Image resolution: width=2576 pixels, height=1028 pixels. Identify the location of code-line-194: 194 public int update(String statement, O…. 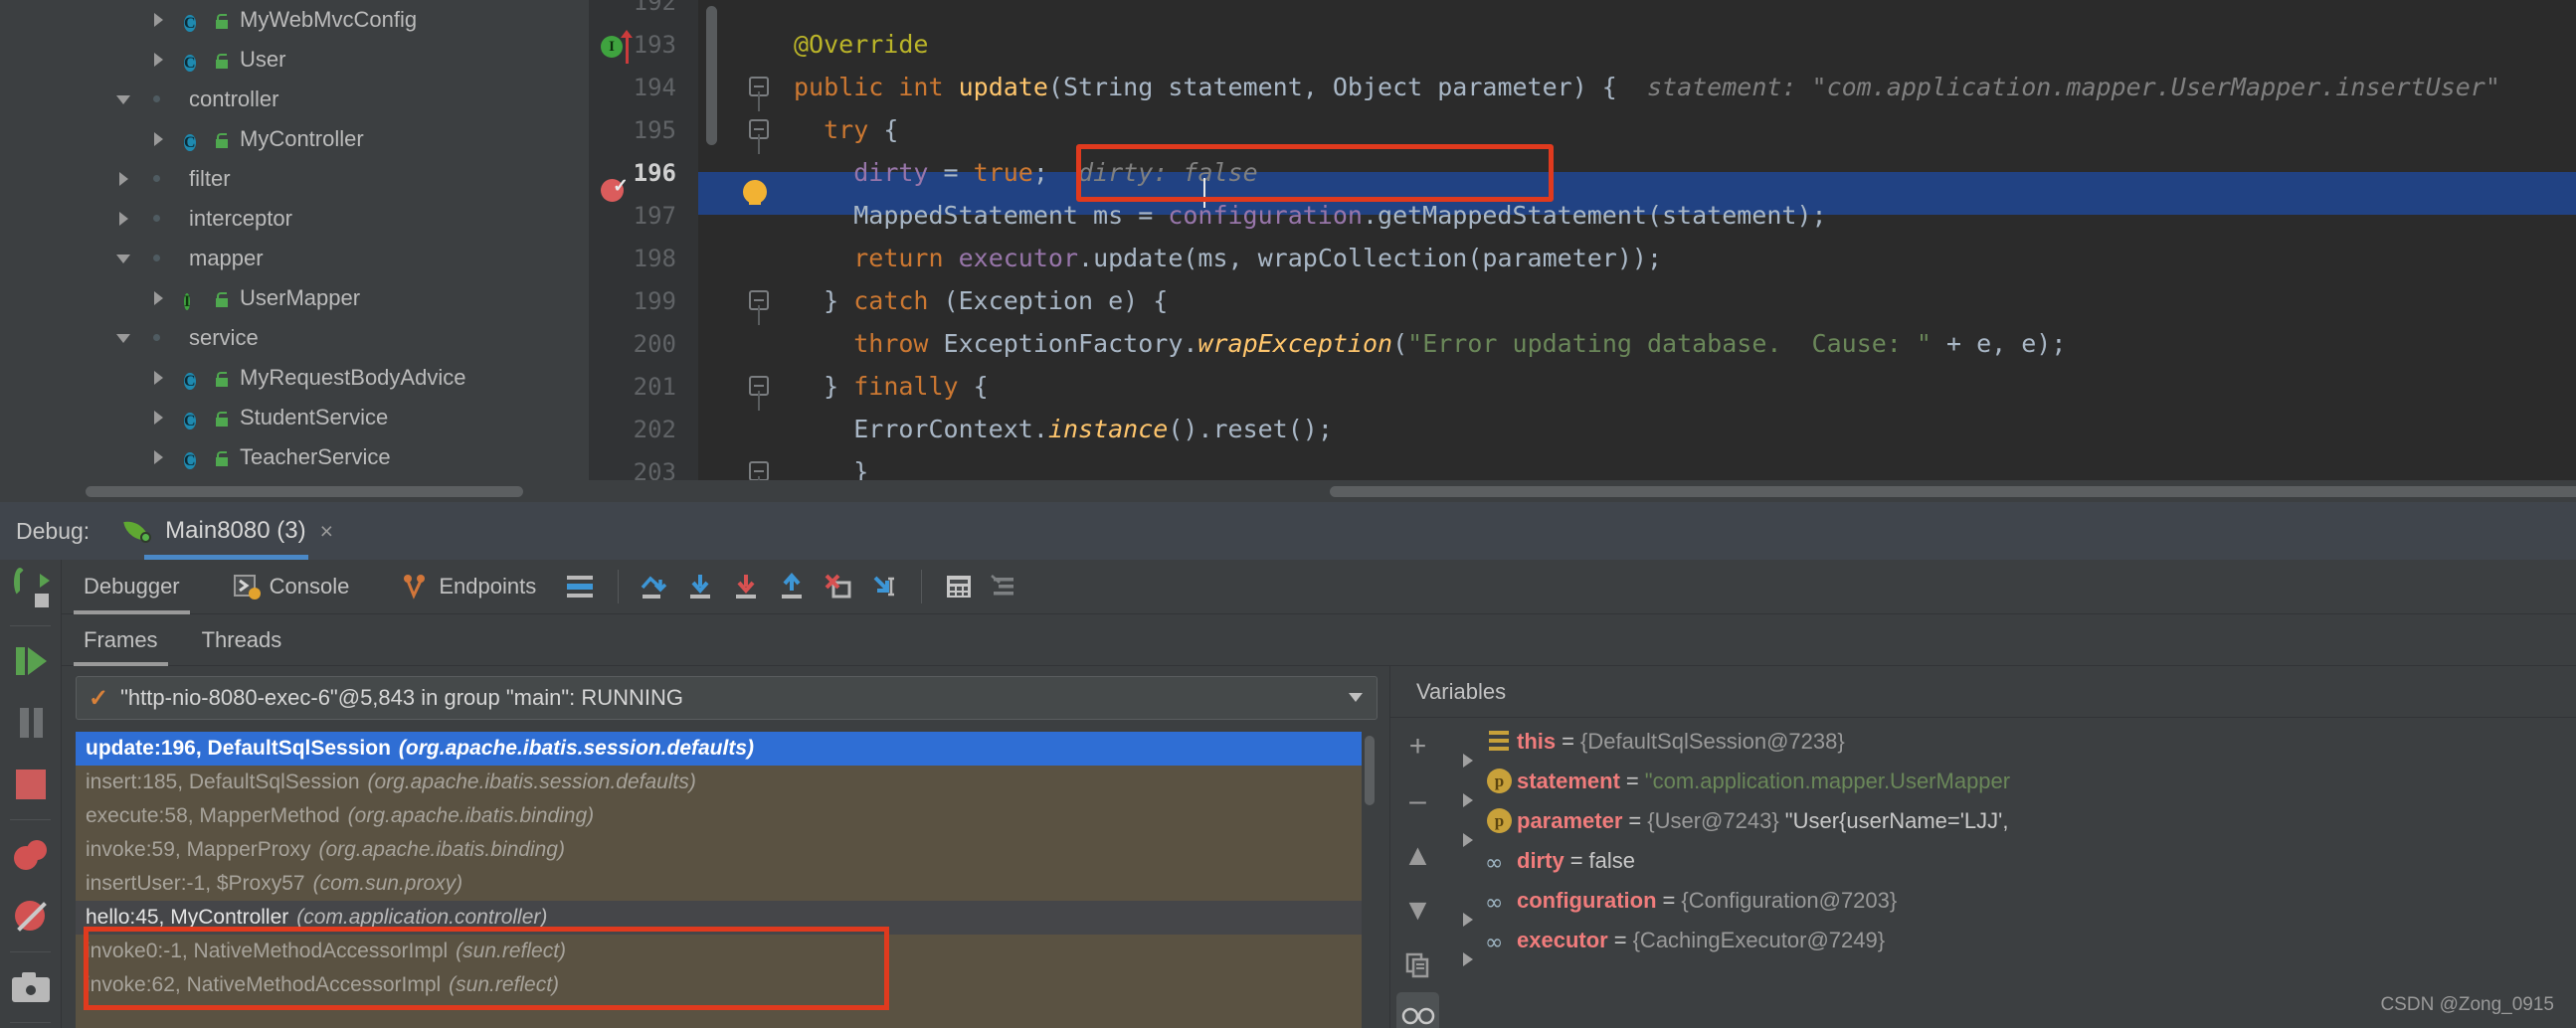
(1582, 88).